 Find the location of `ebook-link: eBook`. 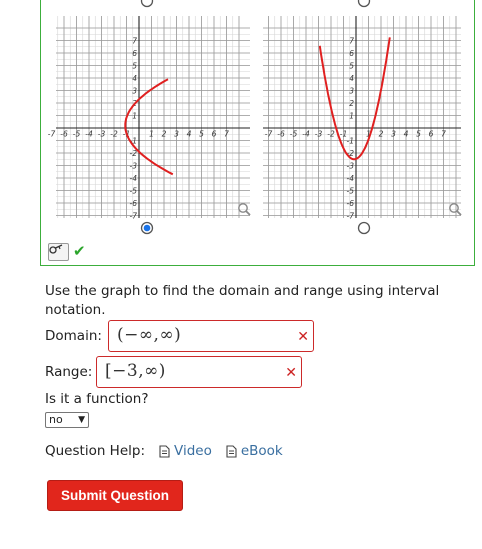

ebook-link: eBook is located at coordinates (254, 451).